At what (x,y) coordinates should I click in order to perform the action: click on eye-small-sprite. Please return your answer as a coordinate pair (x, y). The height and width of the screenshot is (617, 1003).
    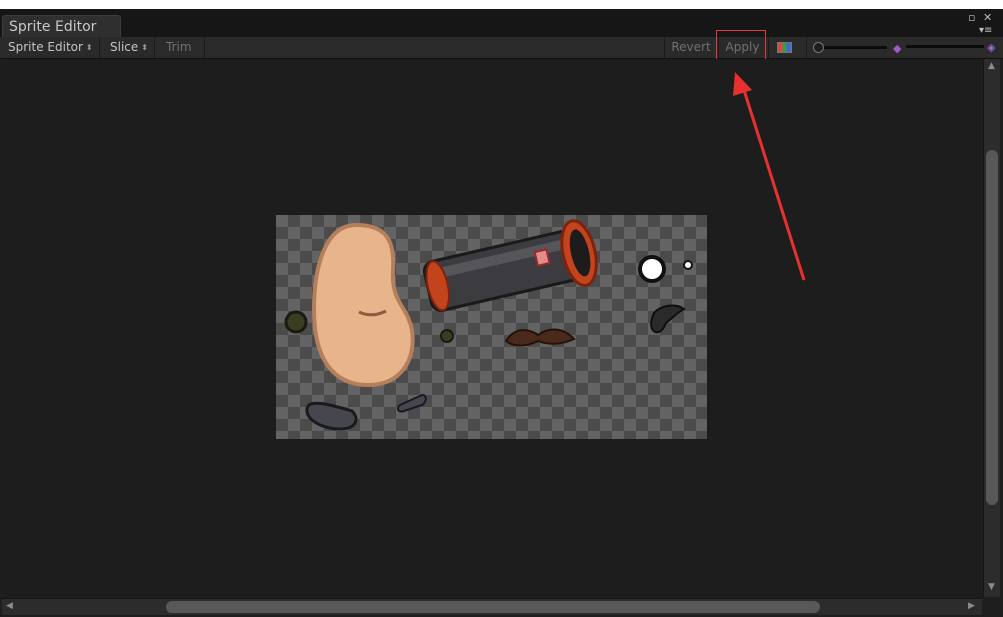
    Looking at the image, I should click on (688, 265).